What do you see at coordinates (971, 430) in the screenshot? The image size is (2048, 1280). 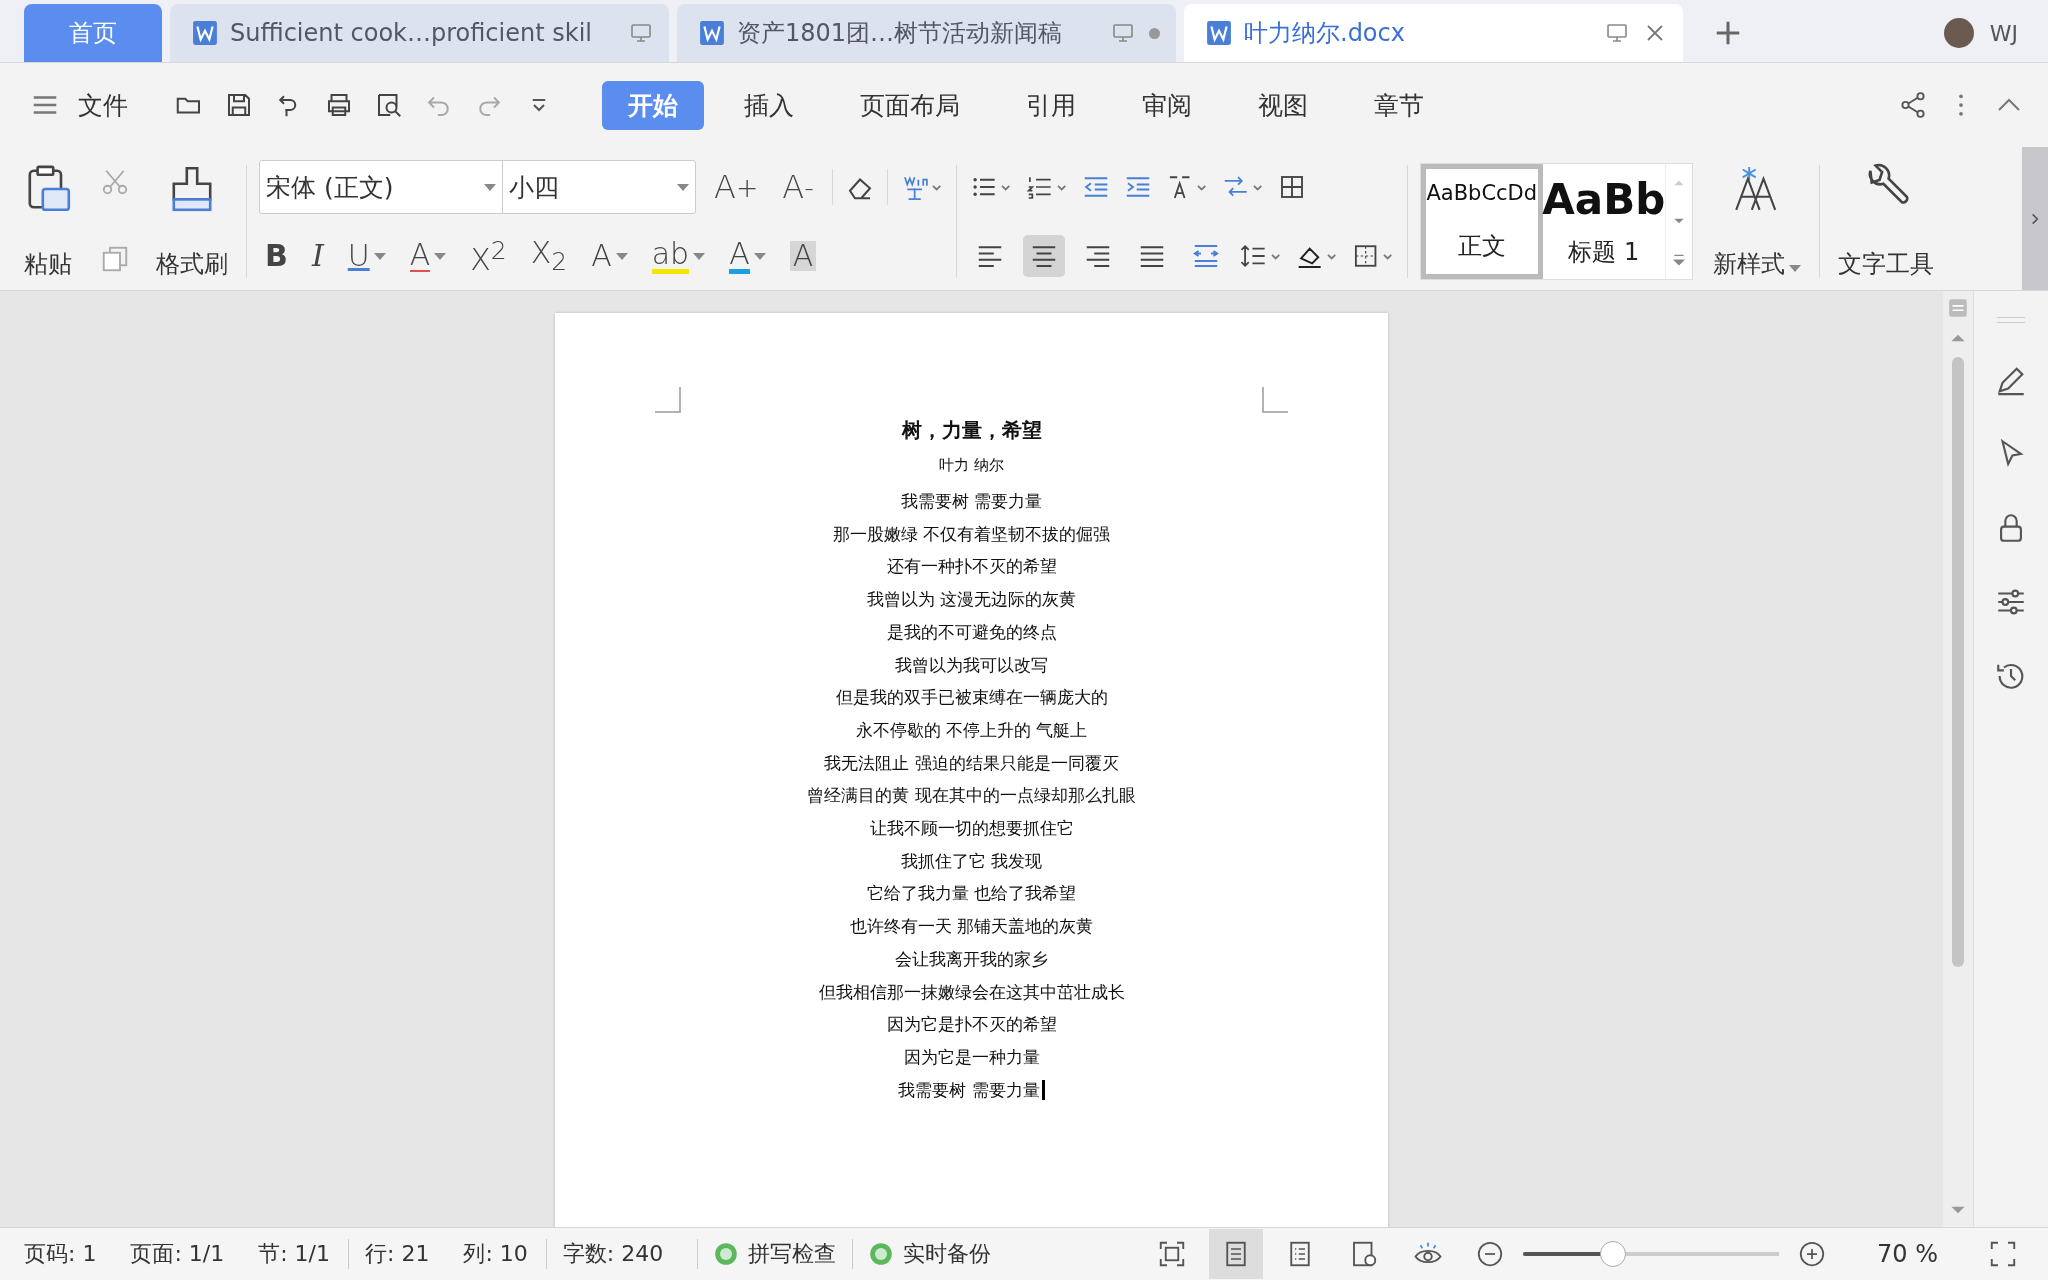 I see `document-title: 树，力量，希望` at bounding box center [971, 430].